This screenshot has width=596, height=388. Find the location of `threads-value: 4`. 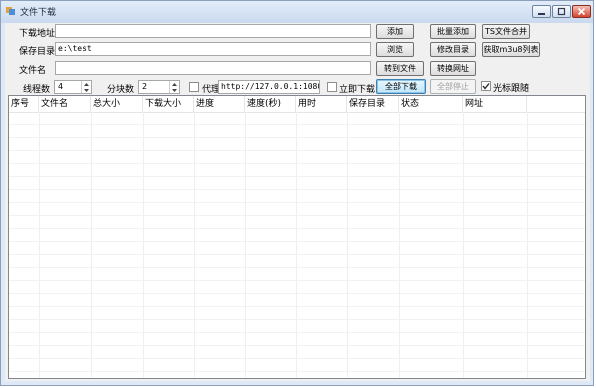

threads-value: 4 is located at coordinates (61, 86).